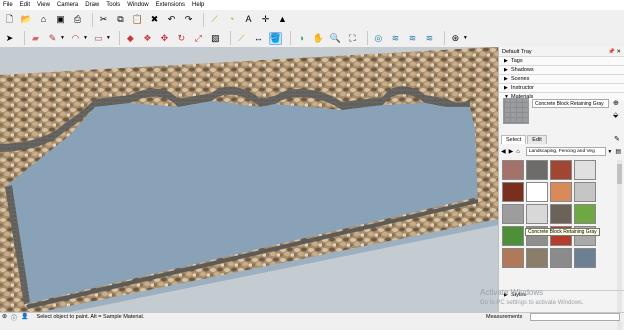 Image resolution: width=624 pixels, height=330 pixels. Describe the element at coordinates (198, 38) in the screenshot. I see `scale-icon: ⤢` at that location.